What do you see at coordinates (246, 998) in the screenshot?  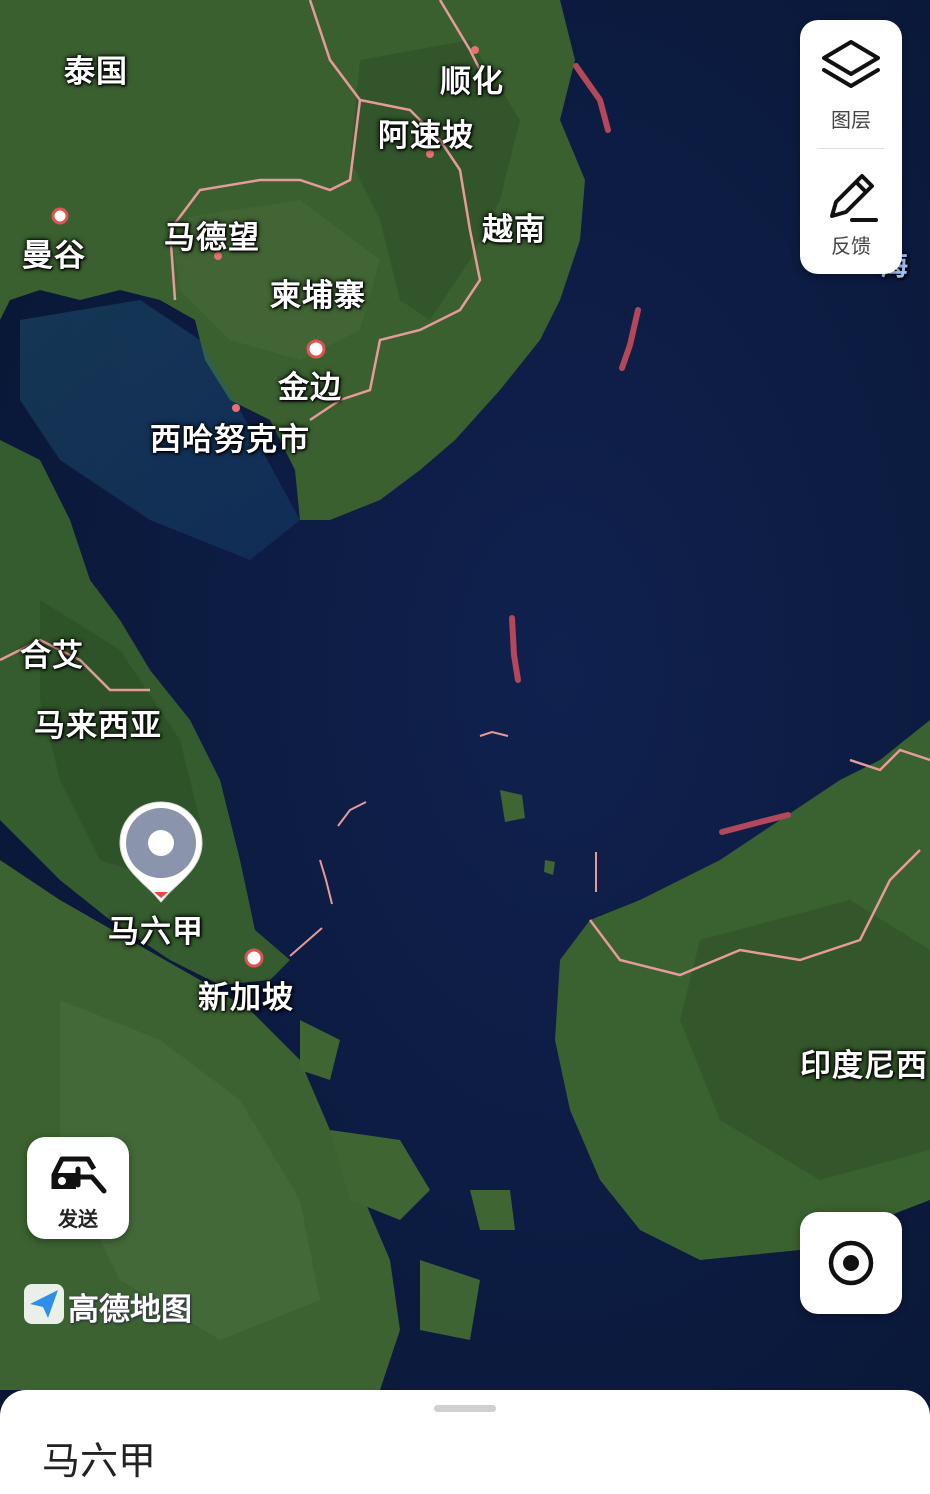 I see `label-singapore: 新加坡` at bounding box center [246, 998].